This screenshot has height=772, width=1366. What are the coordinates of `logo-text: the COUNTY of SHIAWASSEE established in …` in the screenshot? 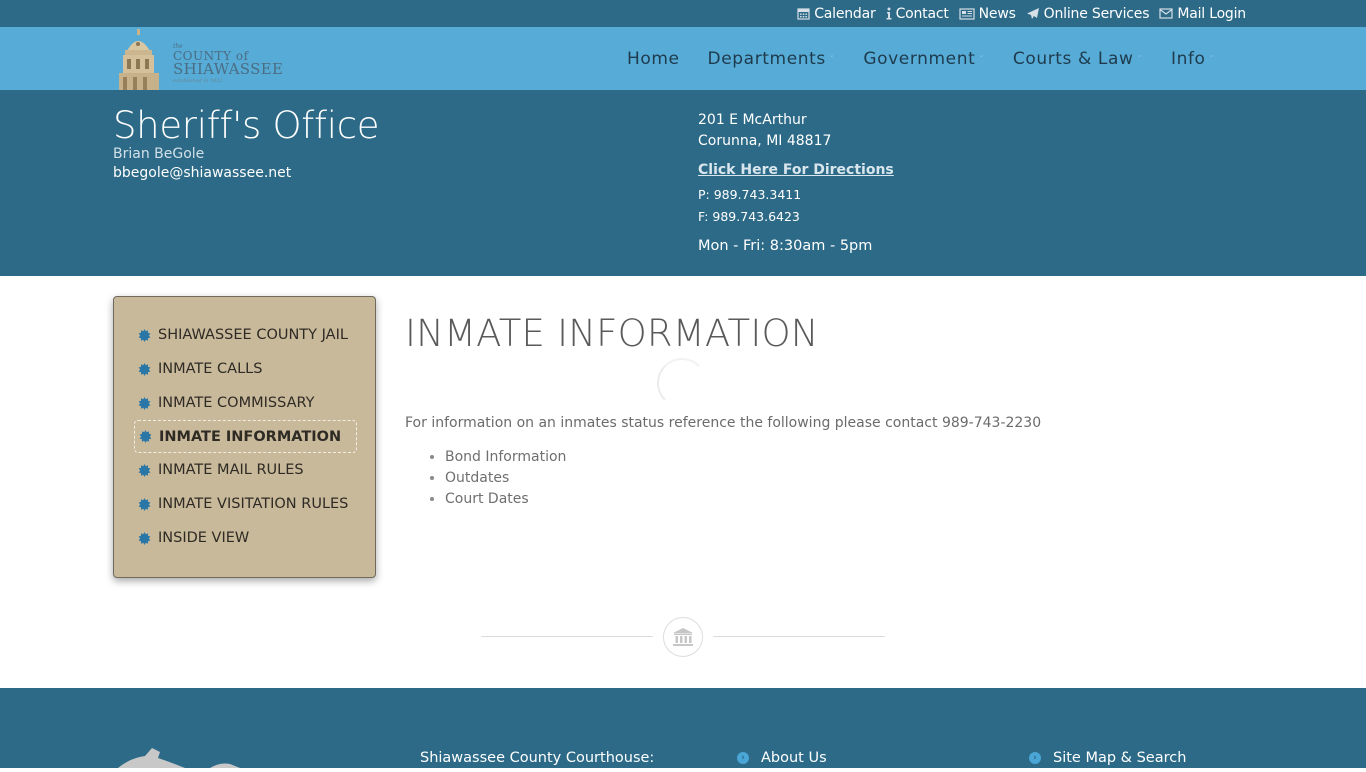 It's located at (228, 64).